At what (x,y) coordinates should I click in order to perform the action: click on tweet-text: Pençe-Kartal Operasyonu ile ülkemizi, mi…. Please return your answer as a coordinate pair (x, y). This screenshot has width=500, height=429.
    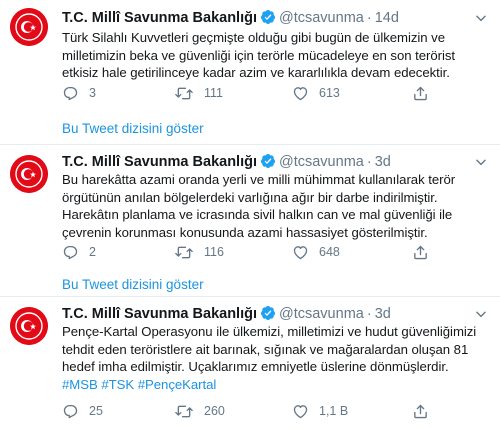
    Looking at the image, I should click on (277, 358).